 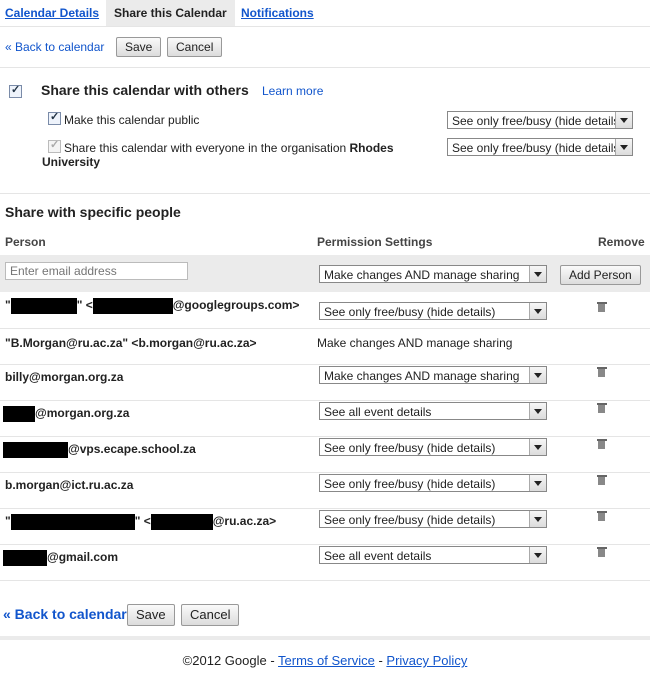 What do you see at coordinates (244, 521) in the screenshot?
I see `person-suffix: @ru.ac.za>` at bounding box center [244, 521].